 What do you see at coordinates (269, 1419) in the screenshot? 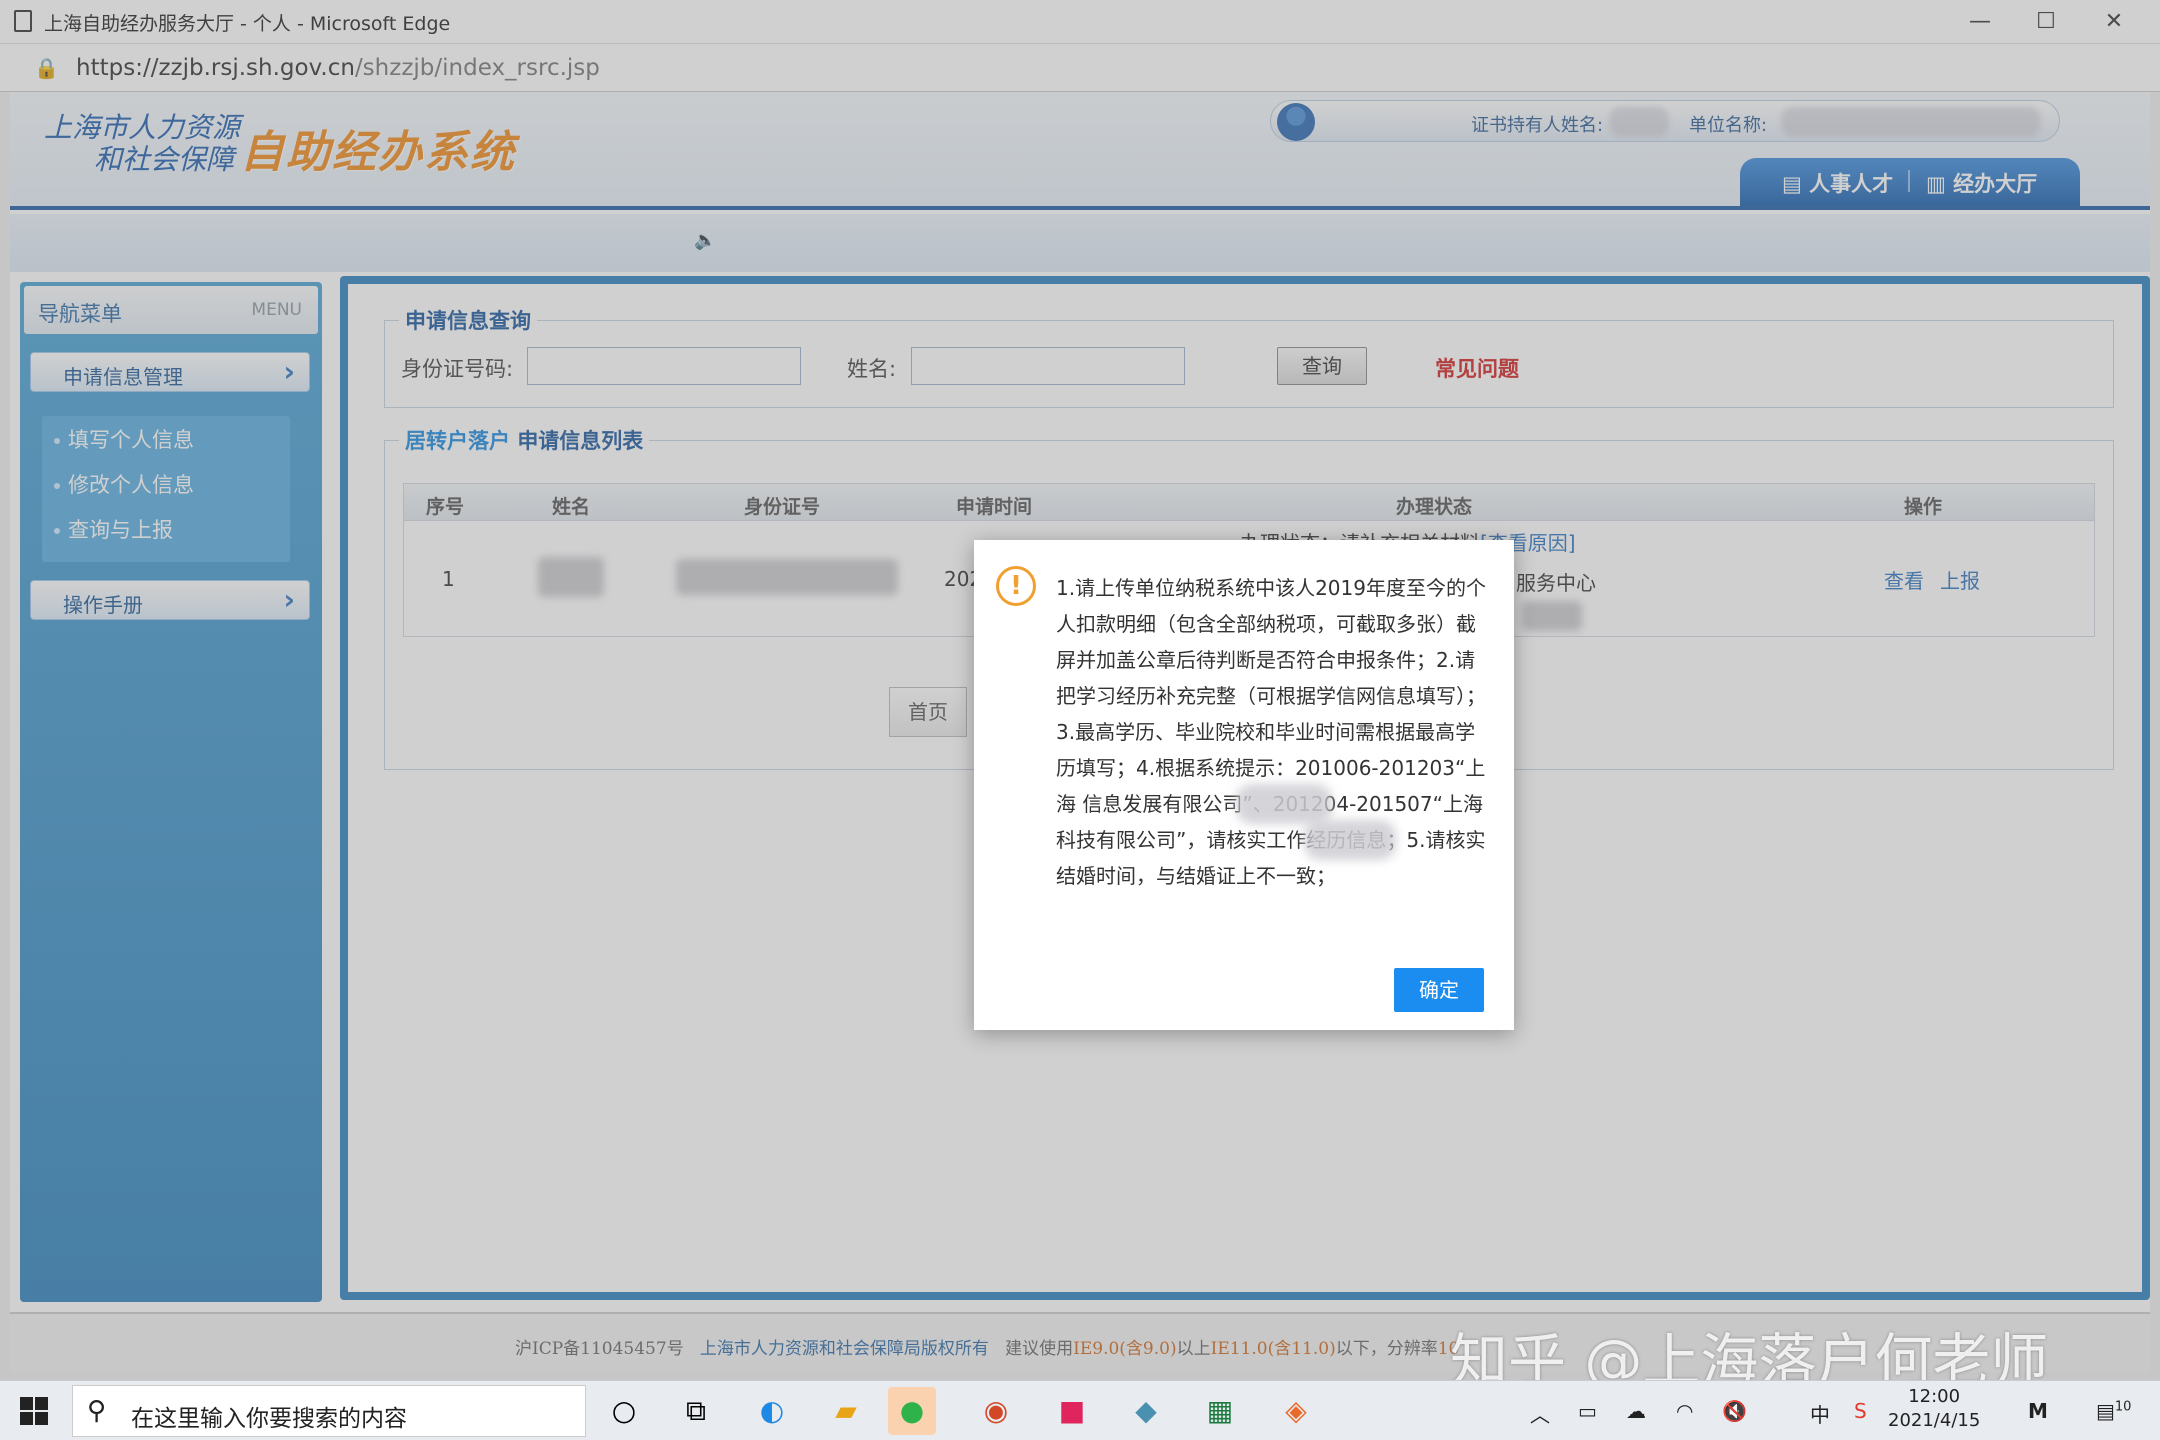
I see `search-placeholder: 在这里输入你要搜索的内容` at bounding box center [269, 1419].